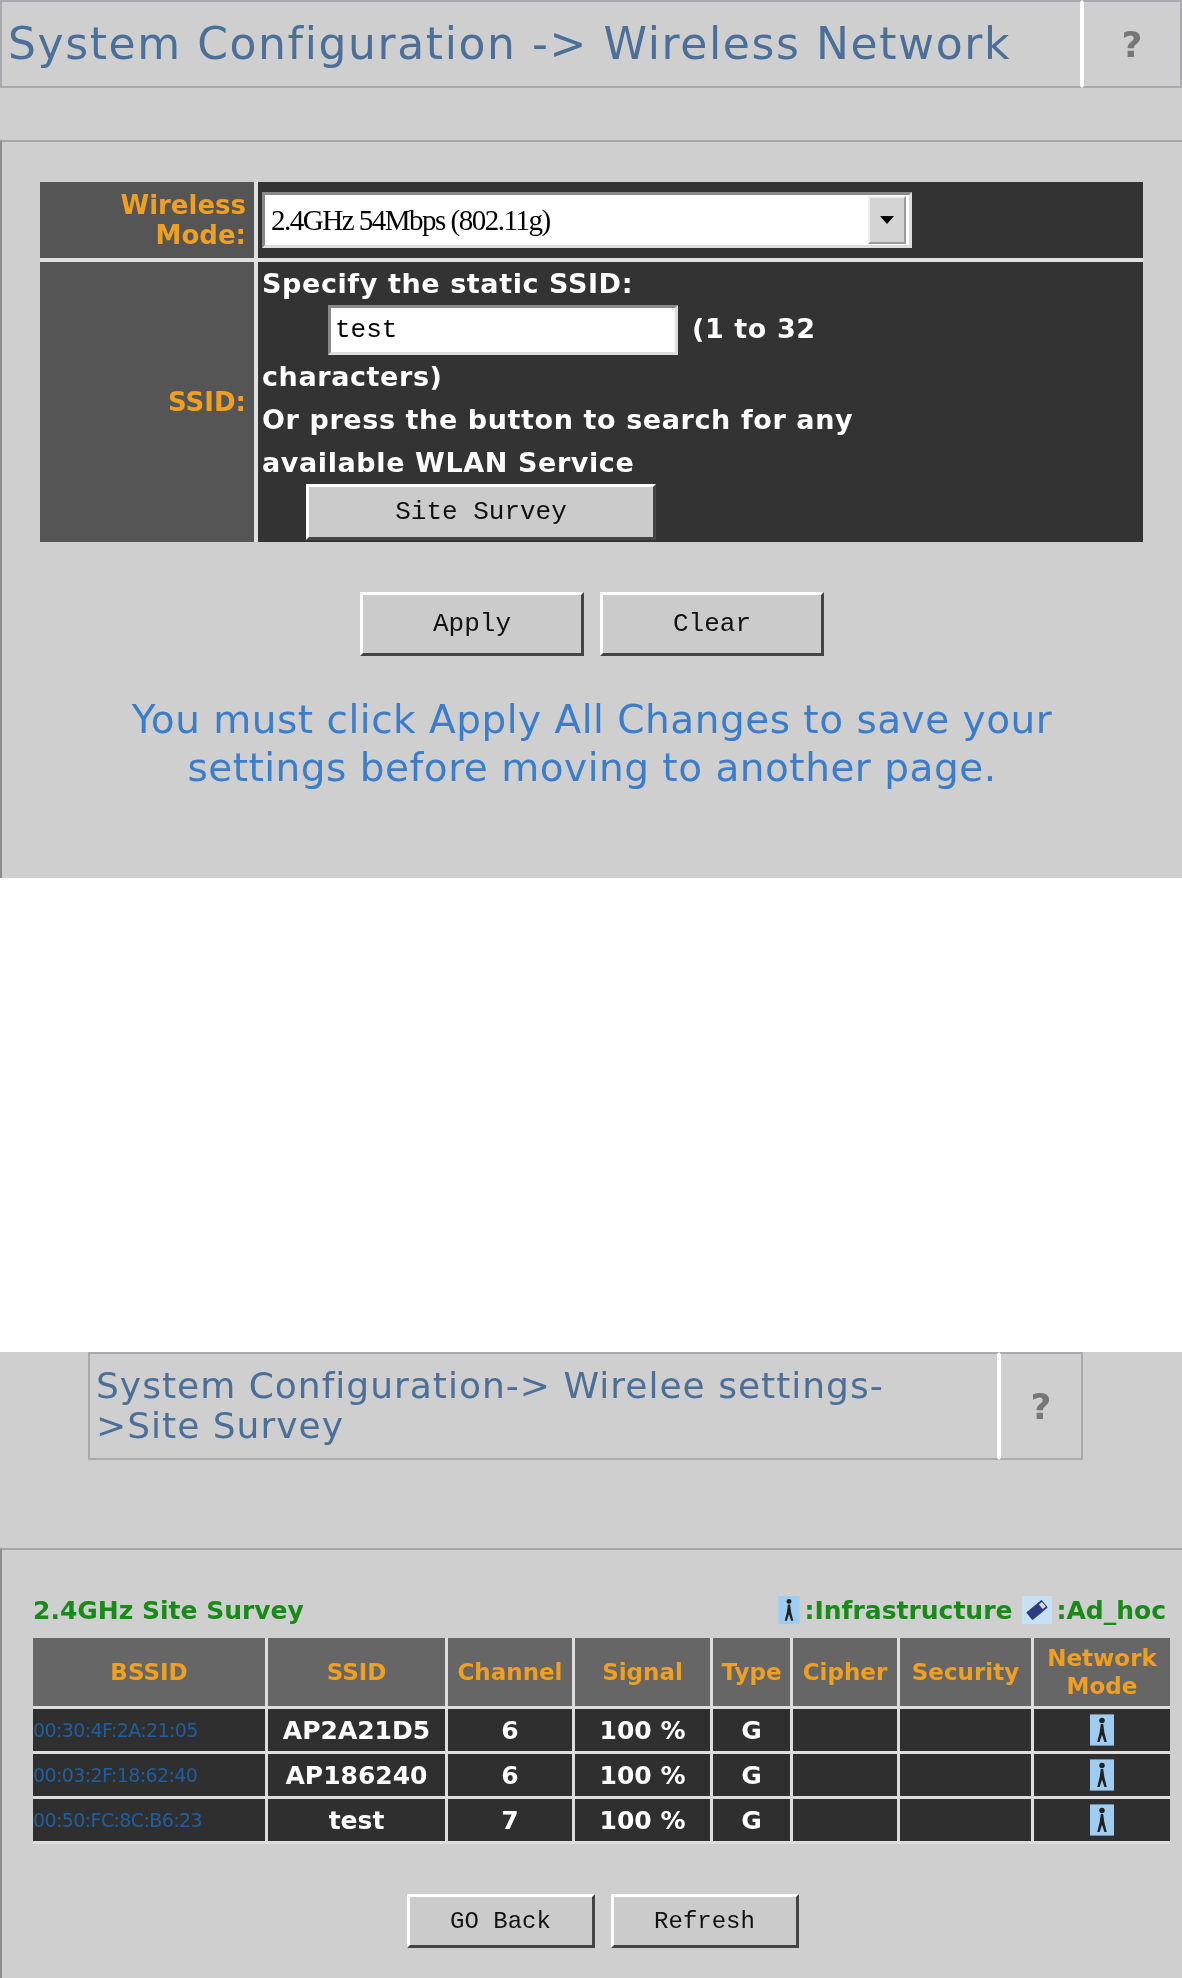  I want to click on table-cell: AP2A21D5, so click(356, 1730).